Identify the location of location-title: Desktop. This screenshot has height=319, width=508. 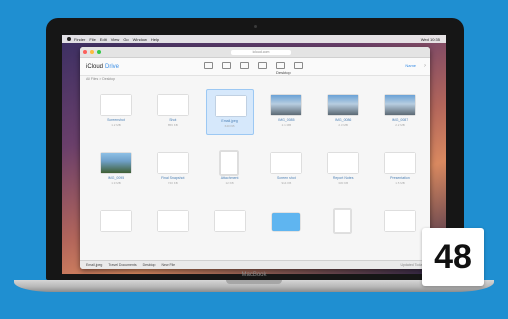
(283, 72).